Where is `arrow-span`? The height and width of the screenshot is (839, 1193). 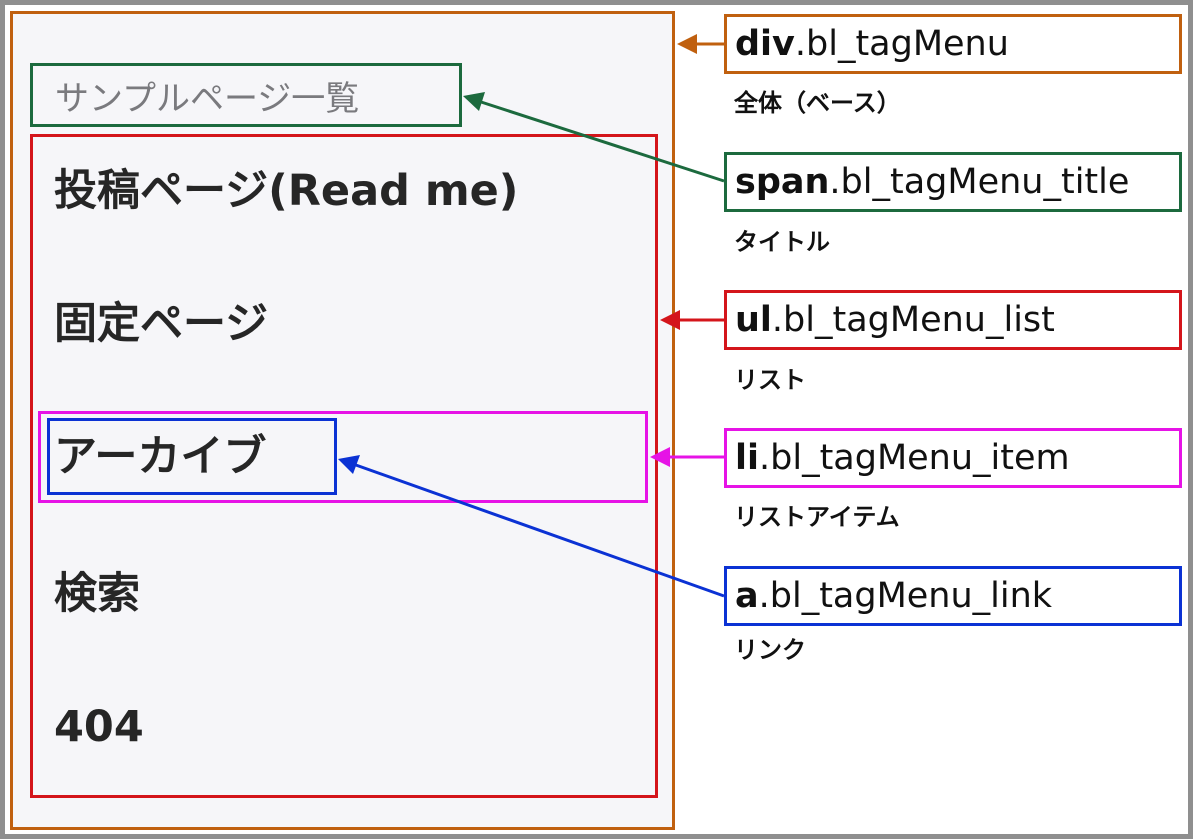 arrow-span is located at coordinates (601, 141).